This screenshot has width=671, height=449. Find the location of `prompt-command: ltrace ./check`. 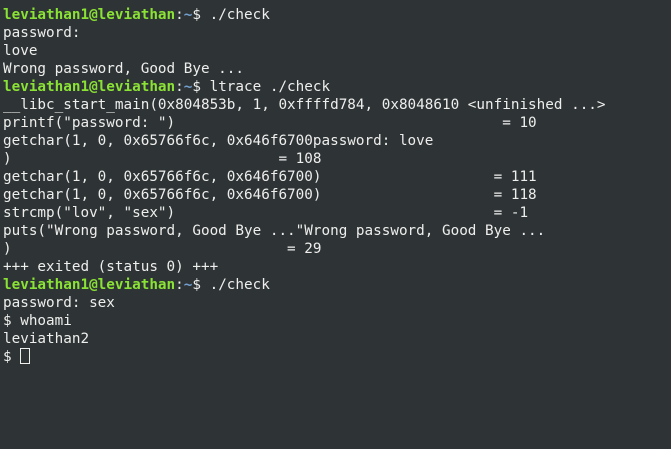

prompt-command: ltrace ./check is located at coordinates (270, 87).